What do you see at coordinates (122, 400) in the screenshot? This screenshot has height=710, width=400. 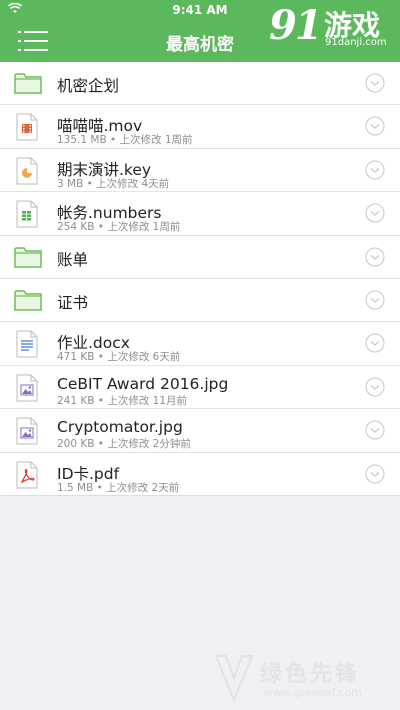 I see `file-meta: 241 KB • 上次修改 11月前` at bounding box center [122, 400].